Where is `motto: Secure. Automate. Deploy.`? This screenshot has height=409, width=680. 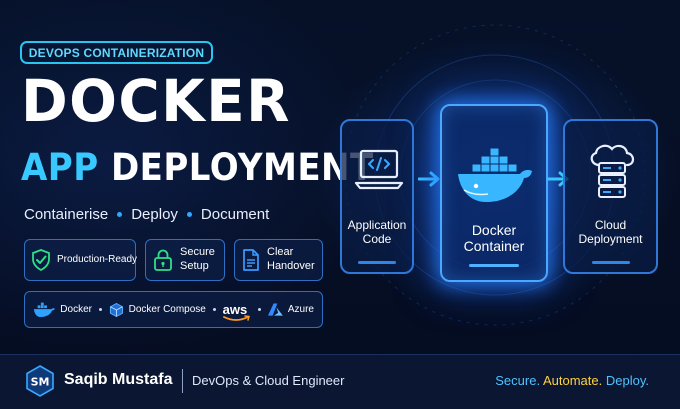
motto: Secure. Automate. Deploy. is located at coordinates (572, 380).